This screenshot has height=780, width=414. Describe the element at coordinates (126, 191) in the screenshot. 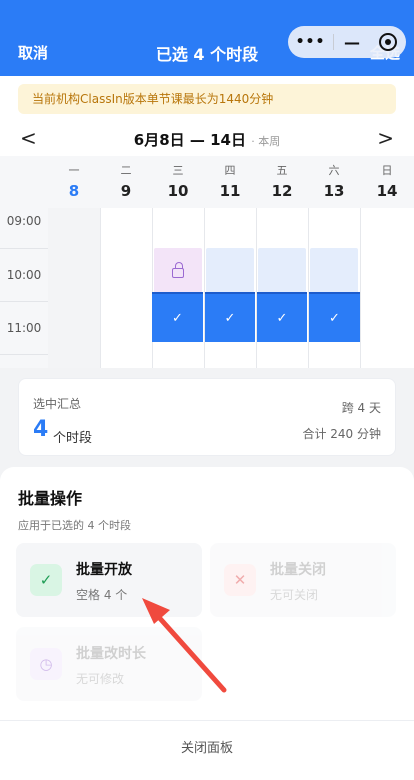

I see `date-label: 9` at that location.